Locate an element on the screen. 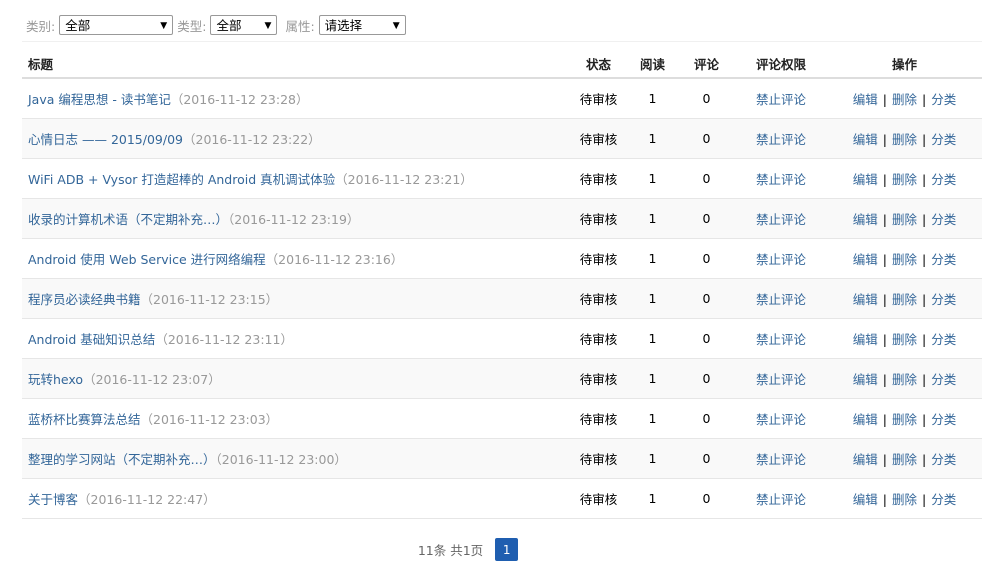 This screenshot has height=581, width=1004. filter-divider is located at coordinates (502, 41).